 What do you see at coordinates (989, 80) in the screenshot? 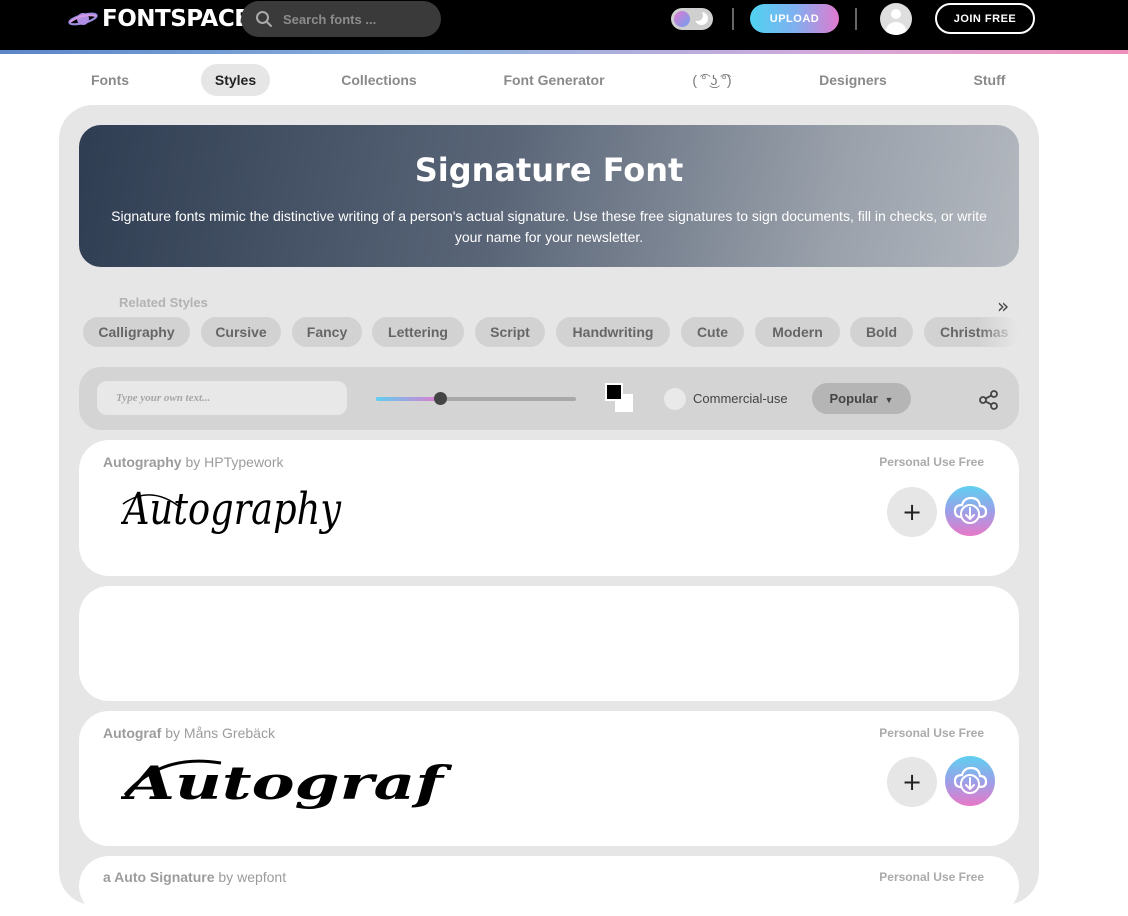
I see `nav-stuff: Stuff` at bounding box center [989, 80].